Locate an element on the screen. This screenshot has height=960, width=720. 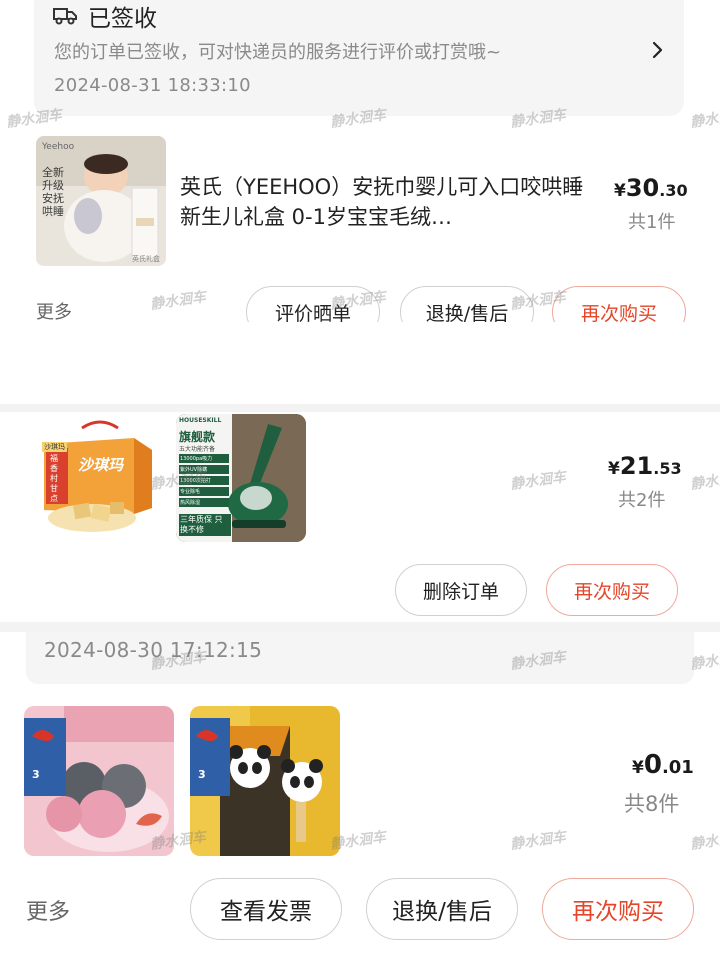
order-time: 2024-08-30 17:12:15 is located at coordinates (153, 650).